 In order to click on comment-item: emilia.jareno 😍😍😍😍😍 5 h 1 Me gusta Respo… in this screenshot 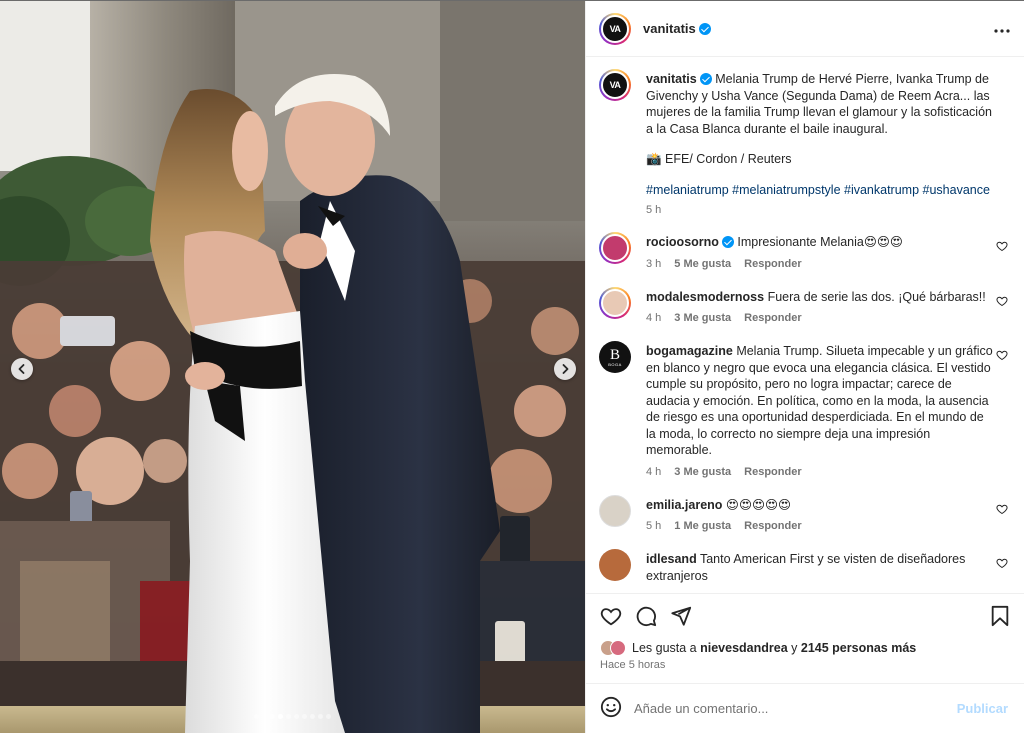, I will do `click(803, 513)`.